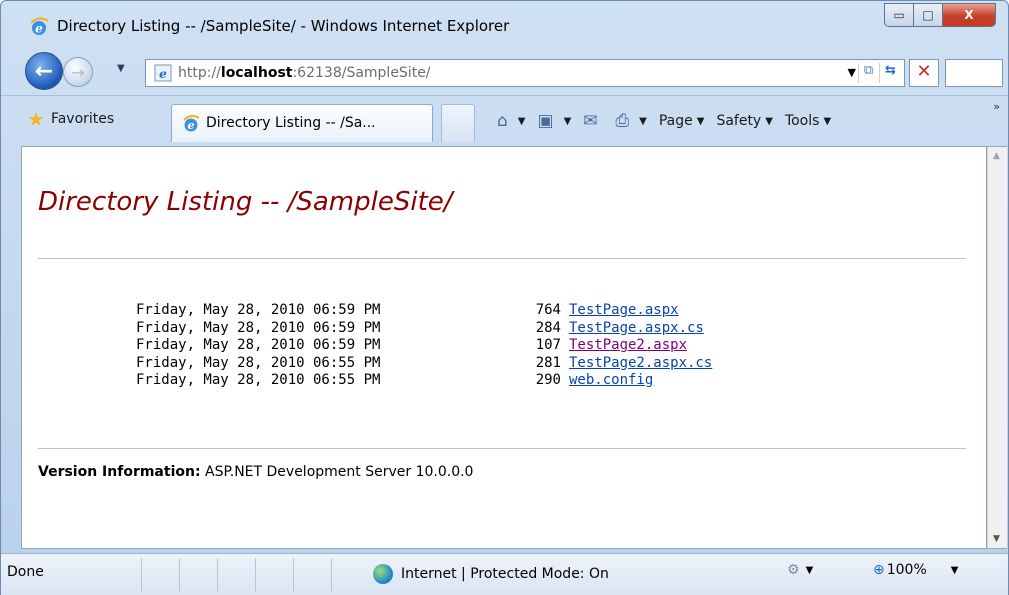  I want to click on favorites-label: Favorites, so click(82, 119).